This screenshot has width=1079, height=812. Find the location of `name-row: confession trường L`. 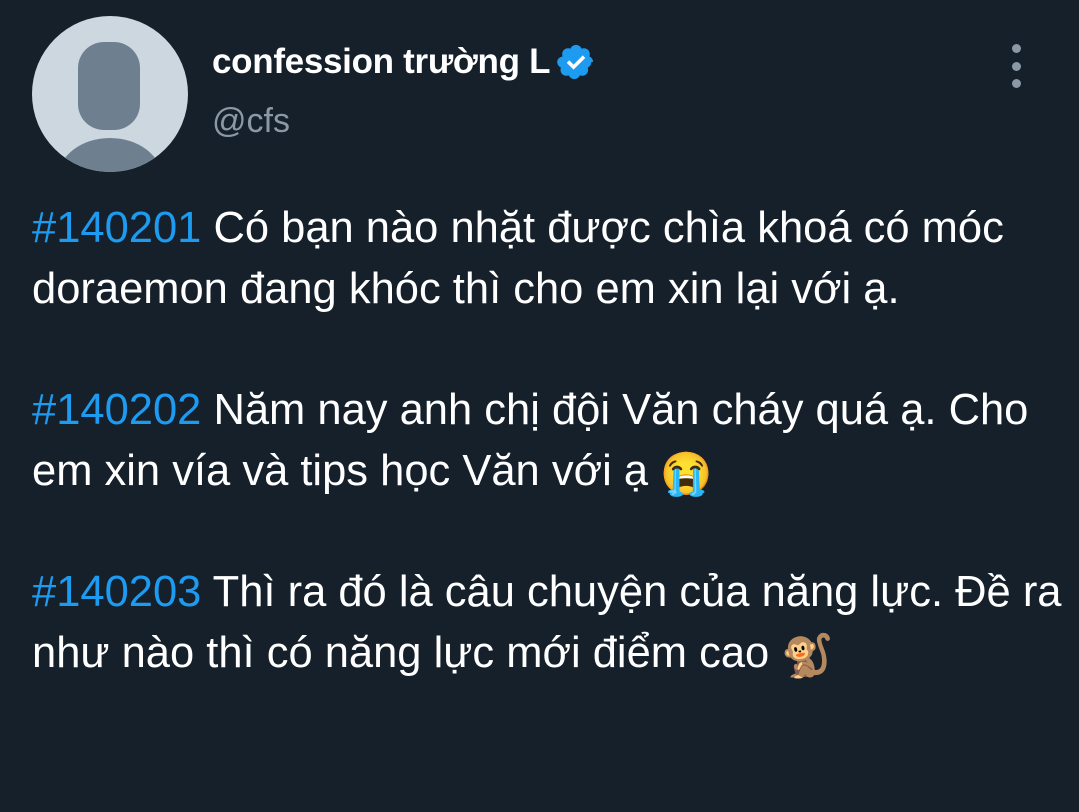

name-row: confession trường L is located at coordinates (404, 62).